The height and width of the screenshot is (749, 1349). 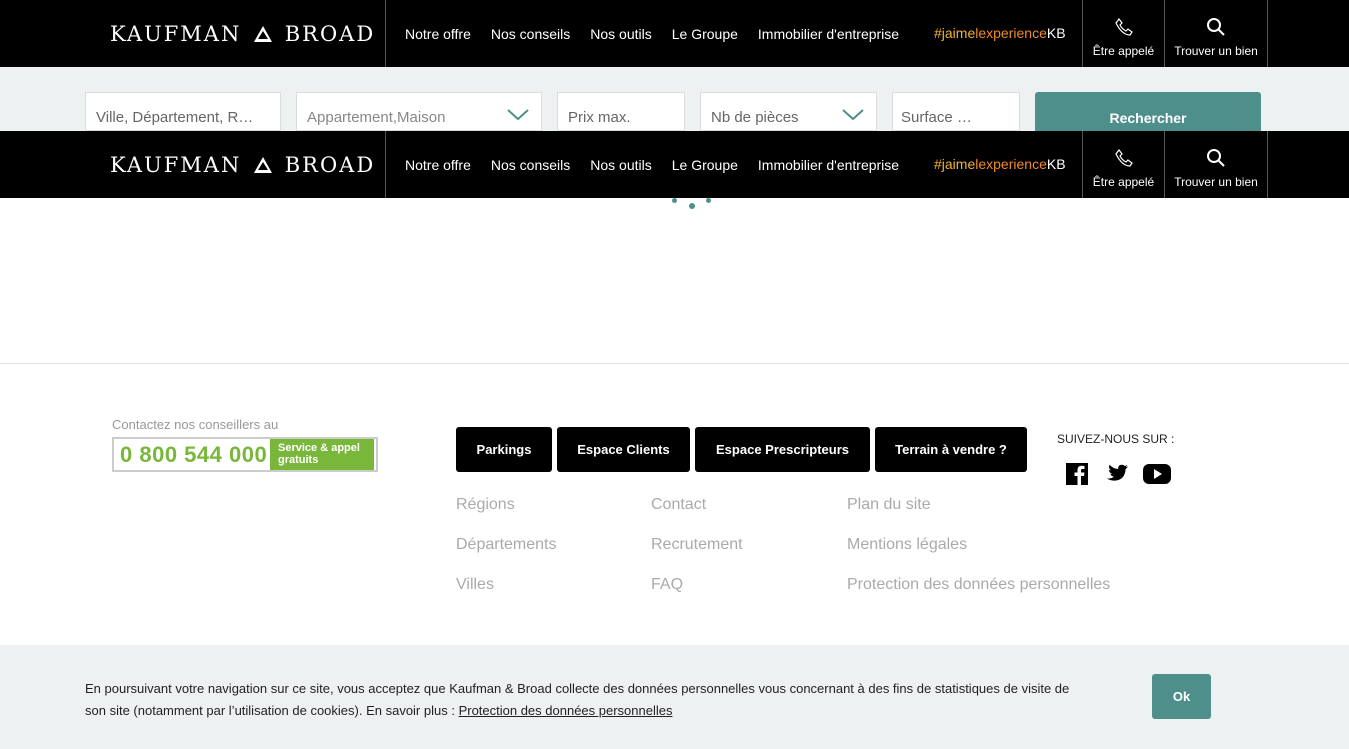 What do you see at coordinates (755, 117) in the screenshot?
I see `rooms-label: Nb de pièces` at bounding box center [755, 117].